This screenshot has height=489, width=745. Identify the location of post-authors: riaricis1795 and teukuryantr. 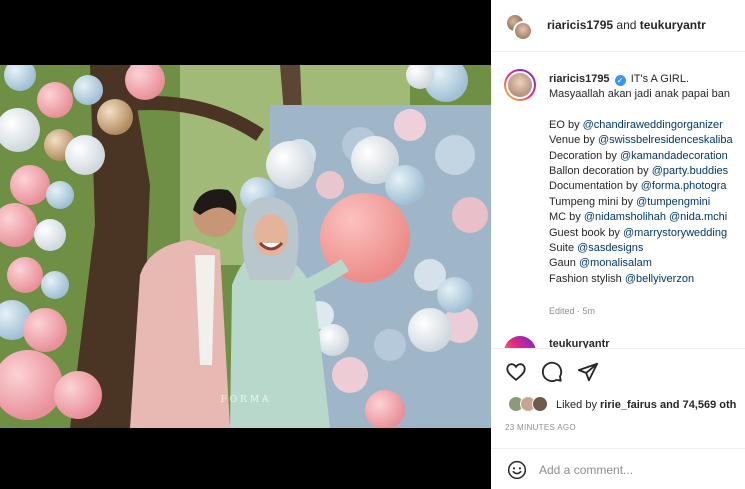
(626, 25).